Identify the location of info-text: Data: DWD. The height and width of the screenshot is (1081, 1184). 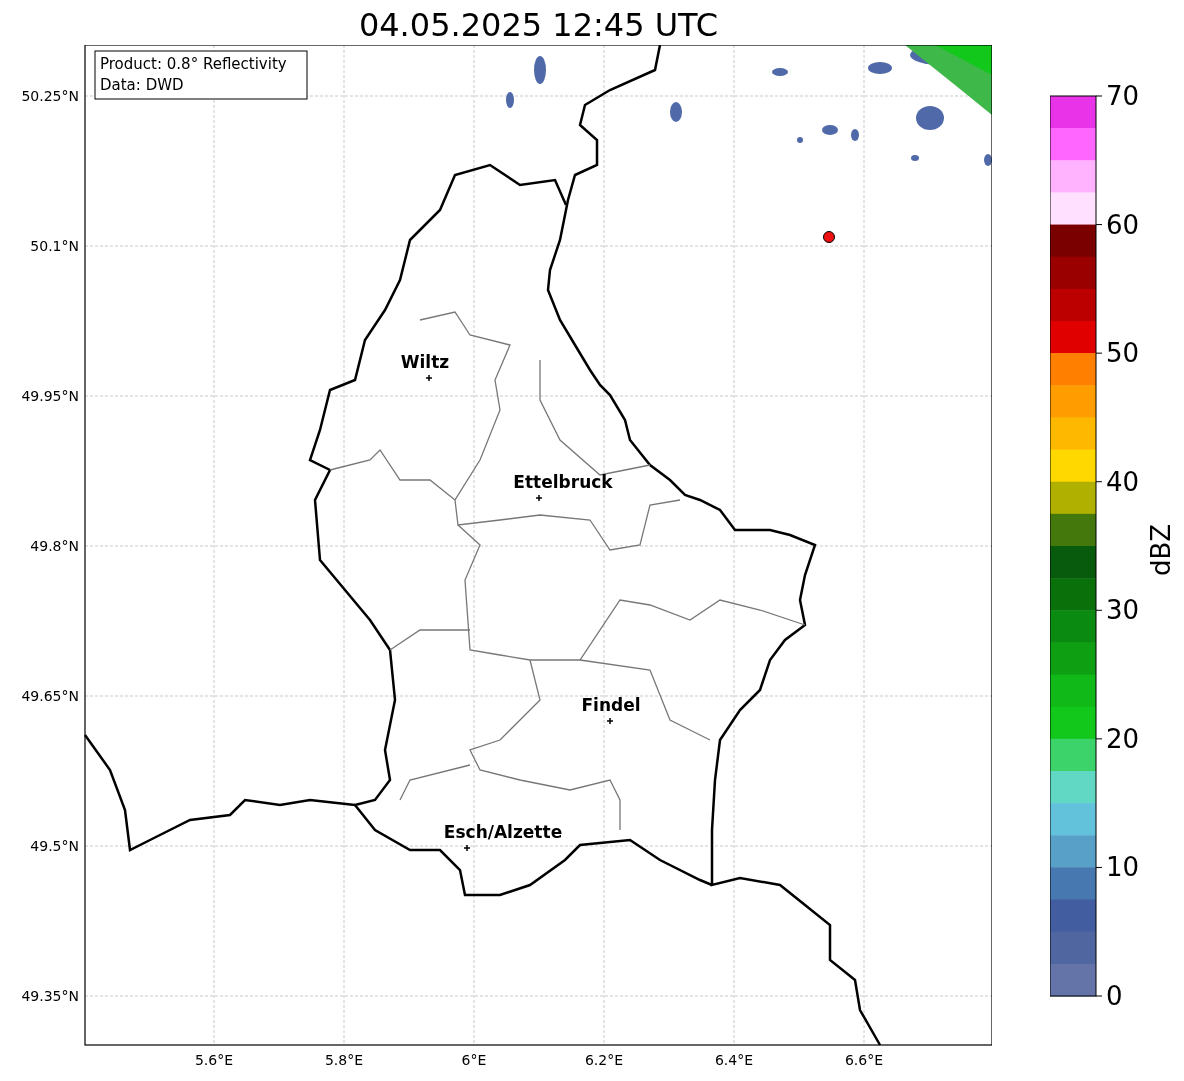
(142, 85).